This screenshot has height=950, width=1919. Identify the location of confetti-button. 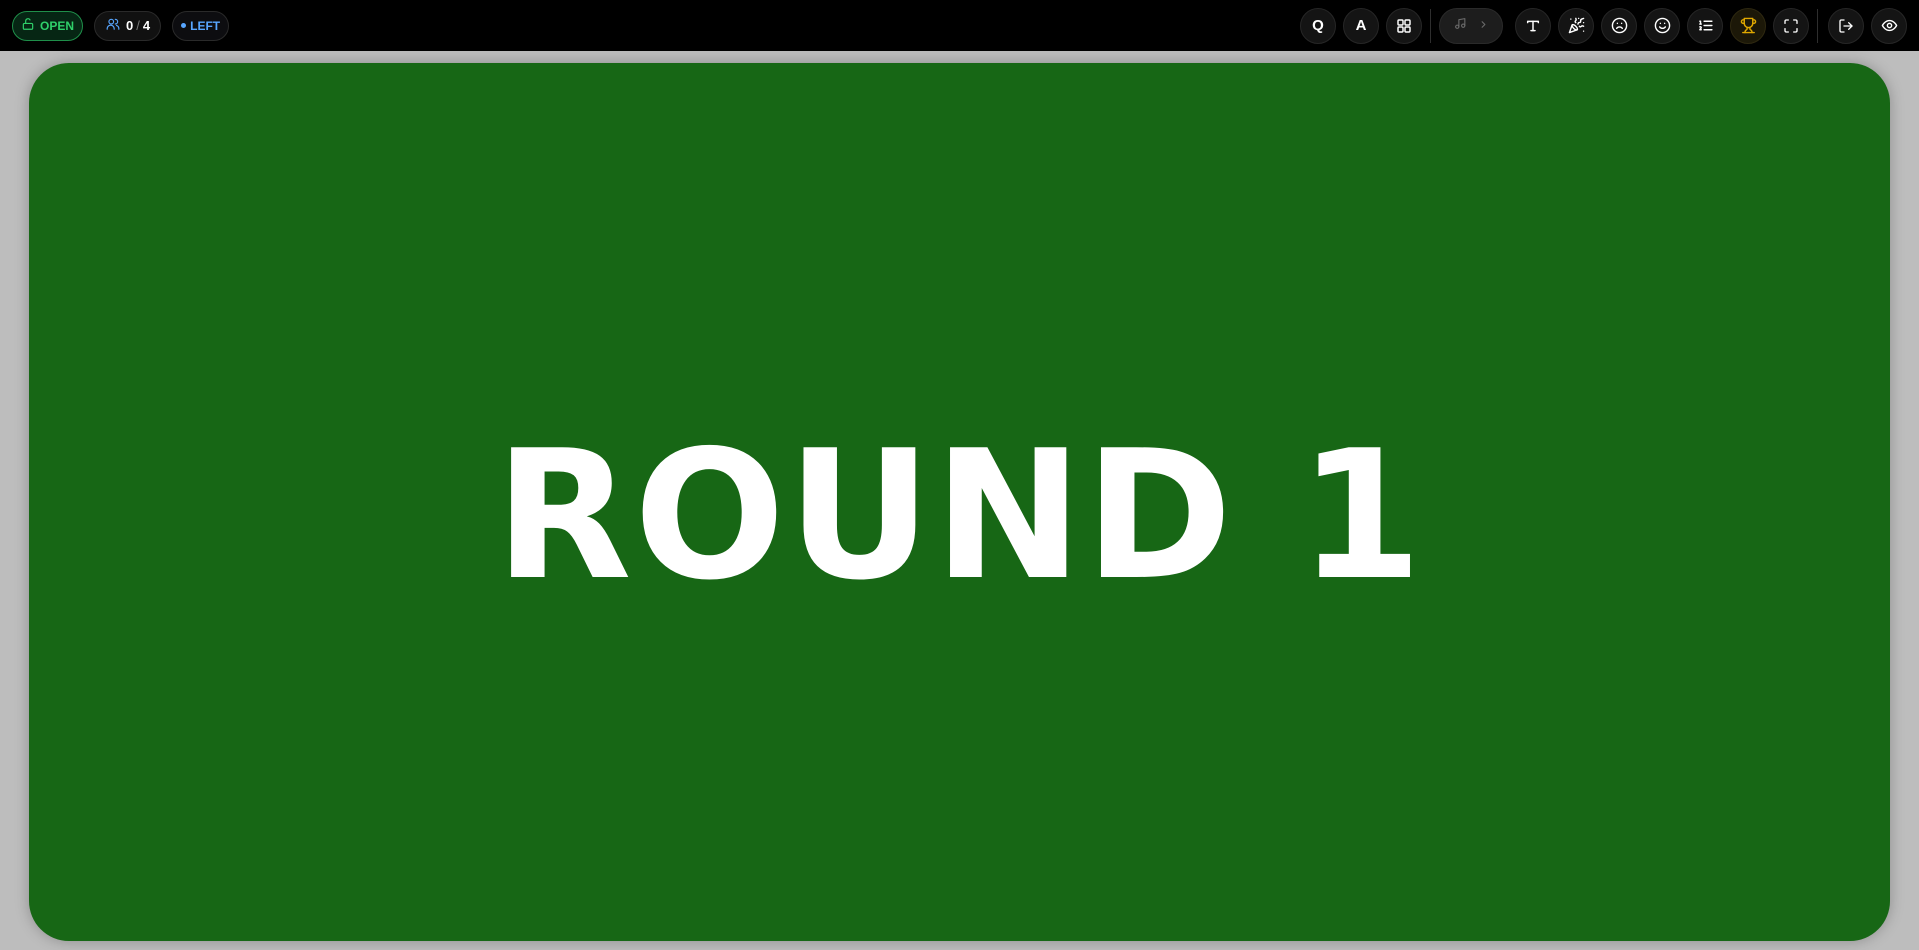
(1576, 25).